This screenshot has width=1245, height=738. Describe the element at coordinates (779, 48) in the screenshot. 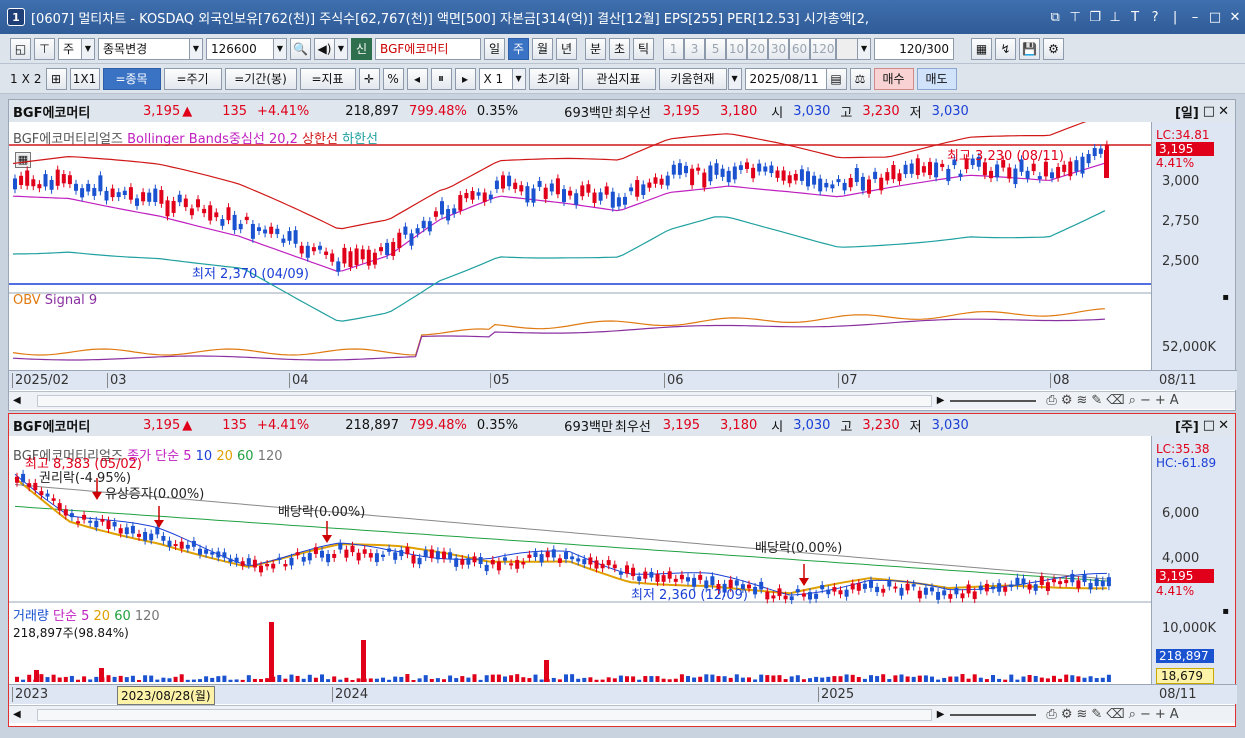

I see `interval-button-30: 30` at that location.